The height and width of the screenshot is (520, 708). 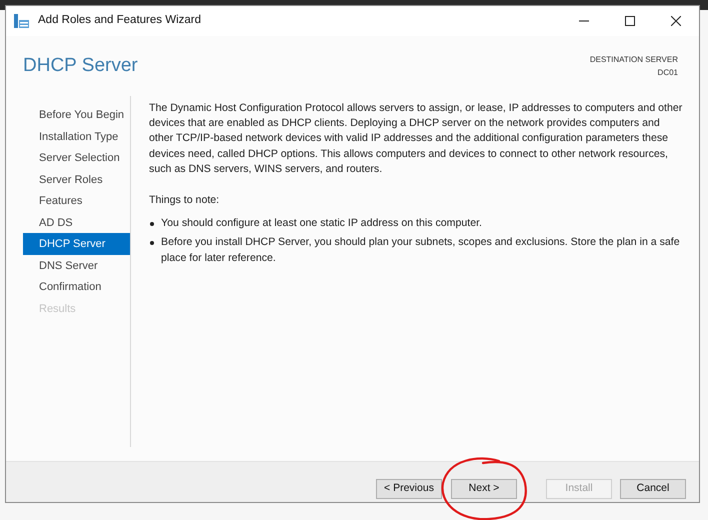 I want to click on note-text: You should configure at least one static IP address on this computer., so click(x=321, y=224).